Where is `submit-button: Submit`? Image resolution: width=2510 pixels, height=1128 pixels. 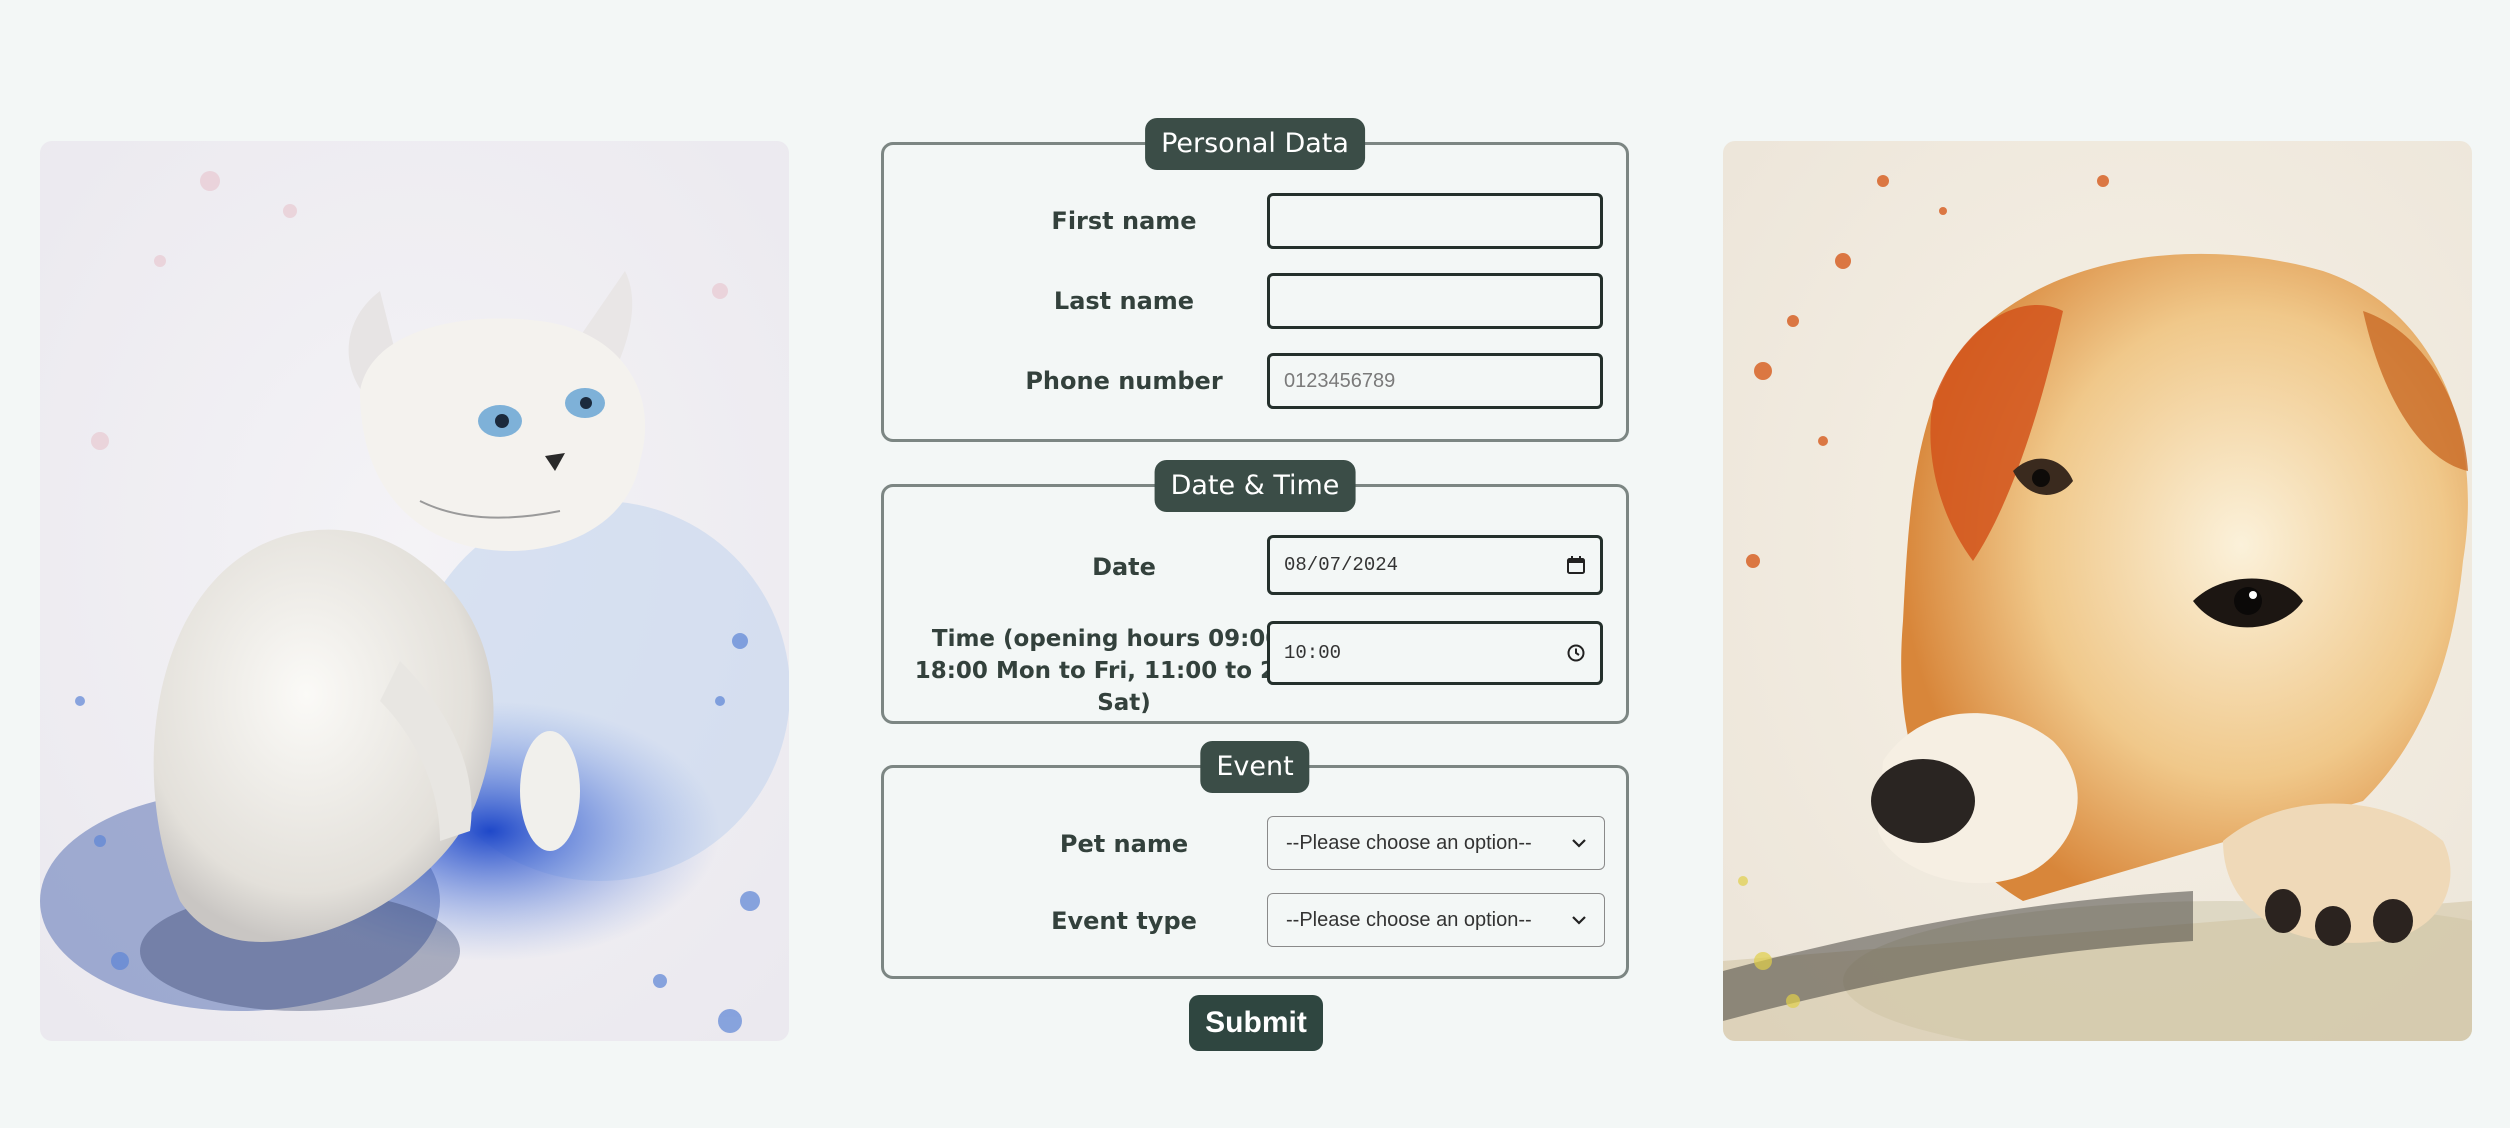 submit-button: Submit is located at coordinates (1256, 1023).